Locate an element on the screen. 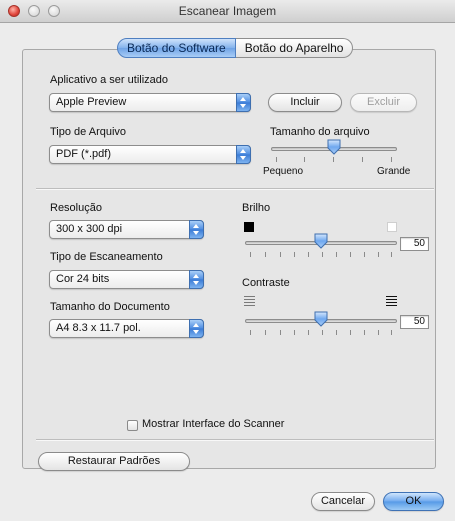 The height and width of the screenshot is (521, 455). resolution-label: Resolução is located at coordinates (76, 208).